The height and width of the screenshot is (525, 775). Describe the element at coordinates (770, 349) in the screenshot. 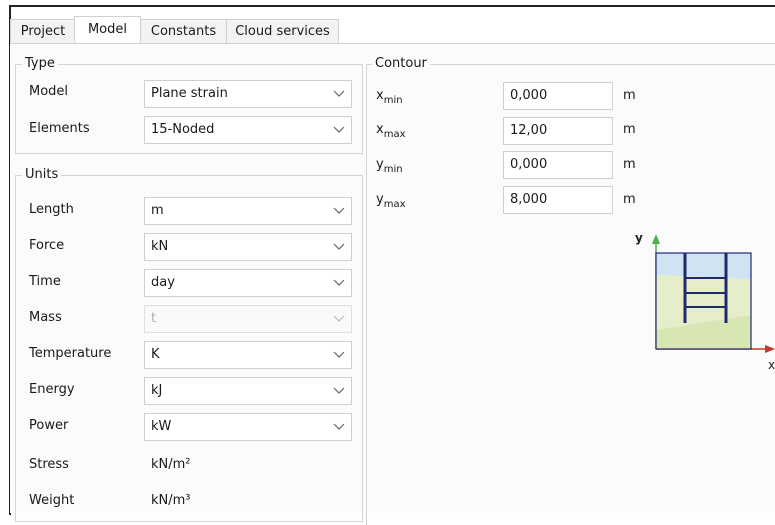

I see `x-axis-arrow-icon` at that location.